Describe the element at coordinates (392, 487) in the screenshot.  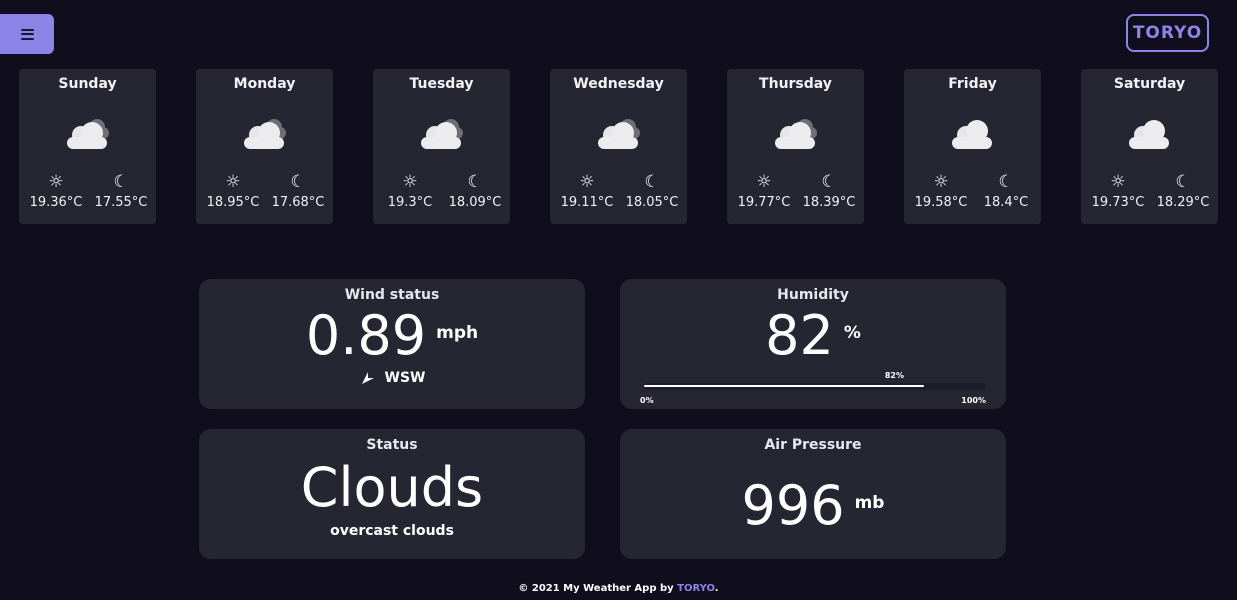
I see `status-value: Clouds` at that location.